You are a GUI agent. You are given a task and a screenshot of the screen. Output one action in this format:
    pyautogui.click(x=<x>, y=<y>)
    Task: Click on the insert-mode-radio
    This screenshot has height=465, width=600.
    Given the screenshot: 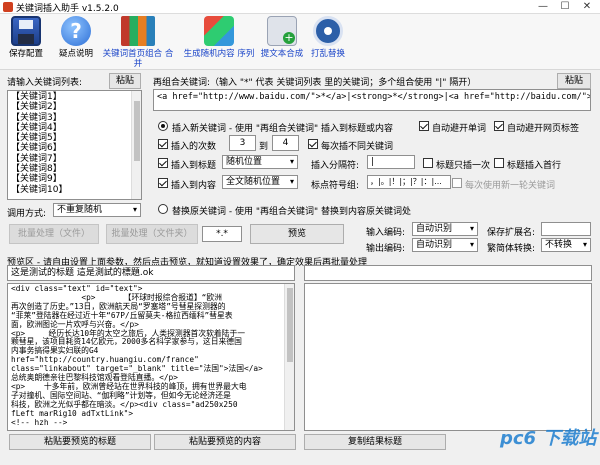 What is the action you would take?
    pyautogui.click(x=163, y=127)
    